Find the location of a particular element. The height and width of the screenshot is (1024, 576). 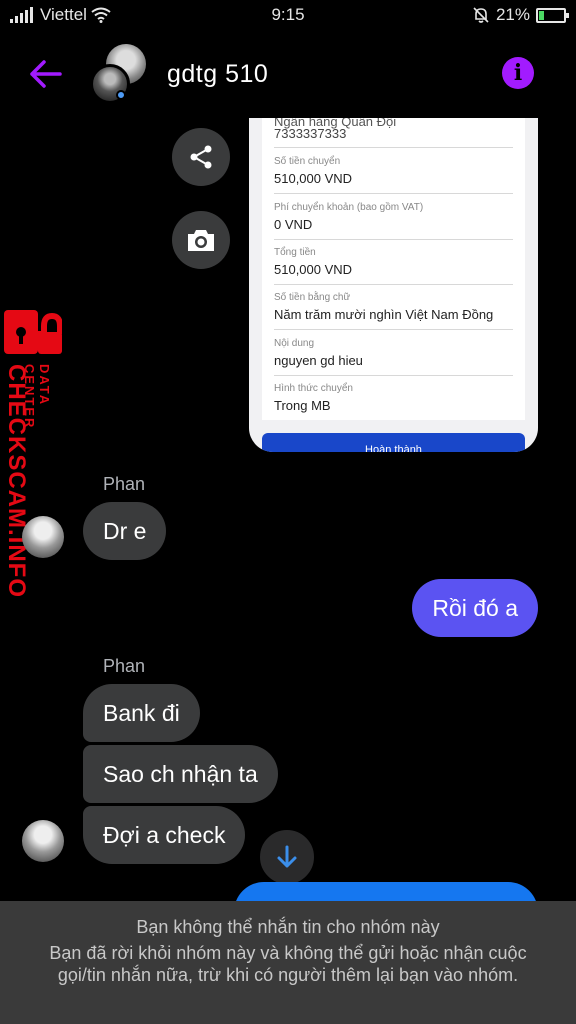

mute-bell-icon is located at coordinates (481, 15).